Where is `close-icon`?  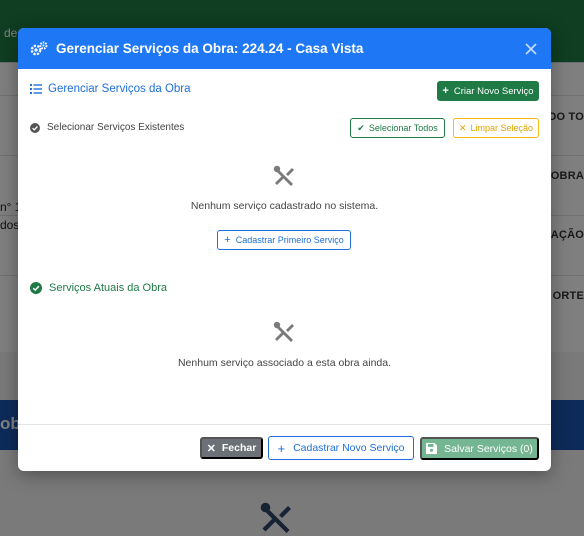
close-icon is located at coordinates (531, 49).